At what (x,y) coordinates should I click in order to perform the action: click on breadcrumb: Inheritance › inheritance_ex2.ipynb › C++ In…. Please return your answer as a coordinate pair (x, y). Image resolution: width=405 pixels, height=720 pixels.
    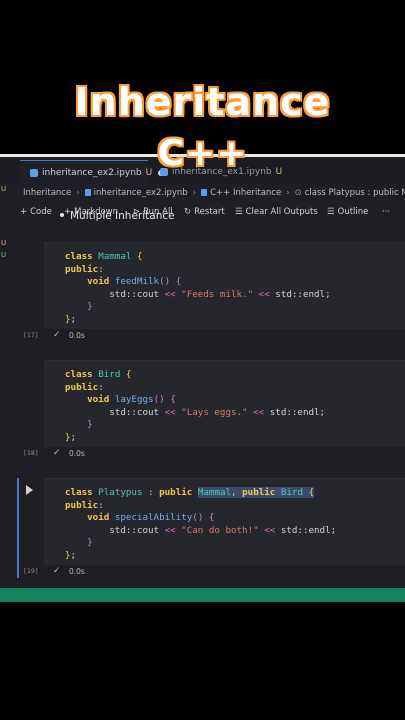
    Looking at the image, I should click on (202, 193).